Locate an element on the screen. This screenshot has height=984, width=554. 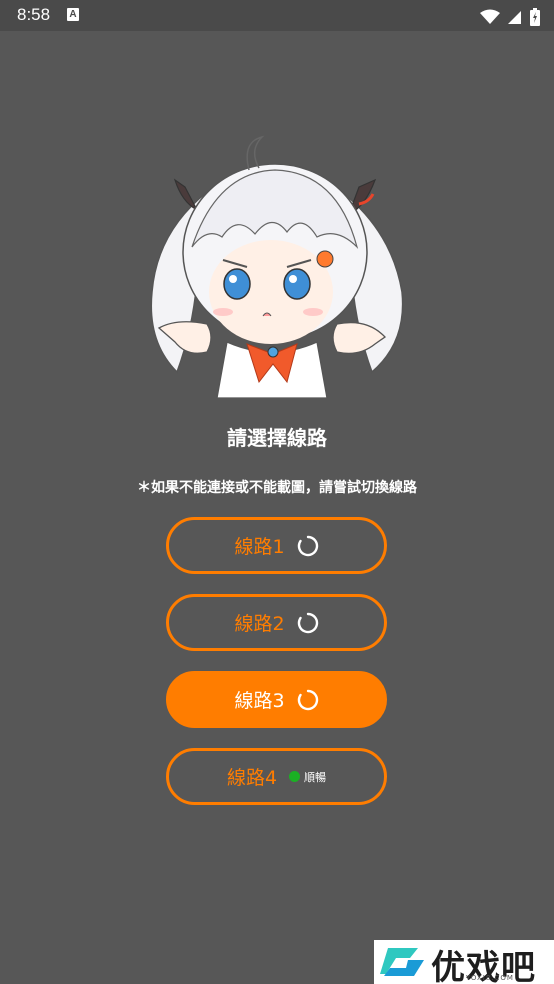
status-bar: 8:58 A is located at coordinates (277, 15).